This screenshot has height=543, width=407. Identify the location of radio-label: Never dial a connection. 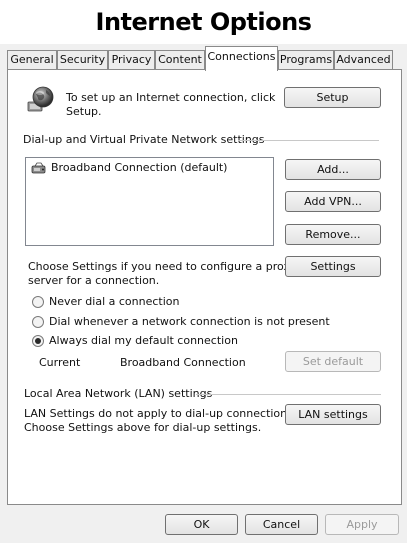
(114, 301).